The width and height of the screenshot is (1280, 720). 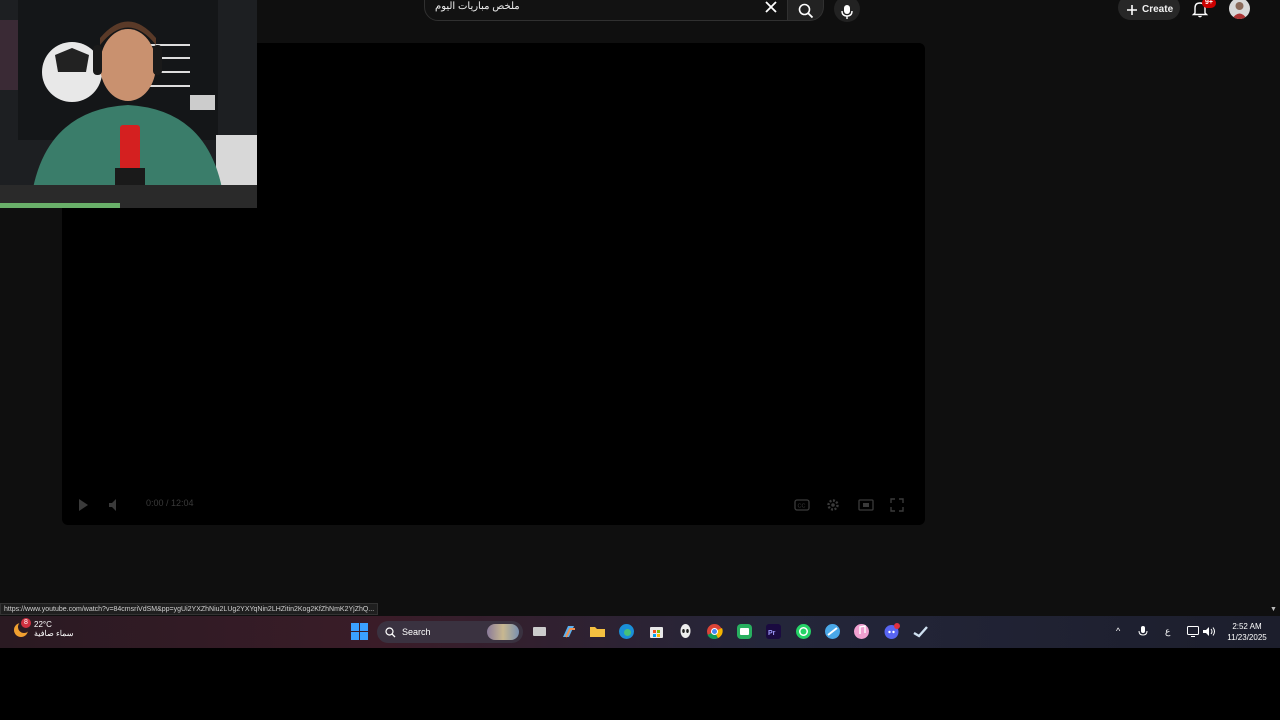 What do you see at coordinates (891, 631) in the screenshot?
I see `discord-icon` at bounding box center [891, 631].